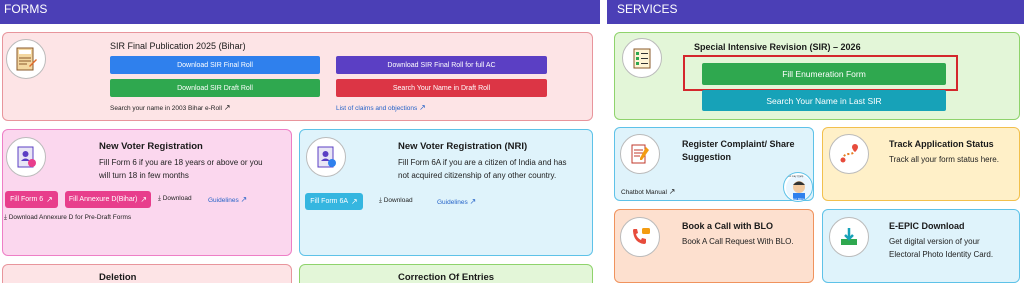 The width and height of the screenshot is (1024, 283). What do you see at coordinates (797, 199) in the screenshot?
I see `chatbot-badge-bottom: Voter Mitra` at bounding box center [797, 199].